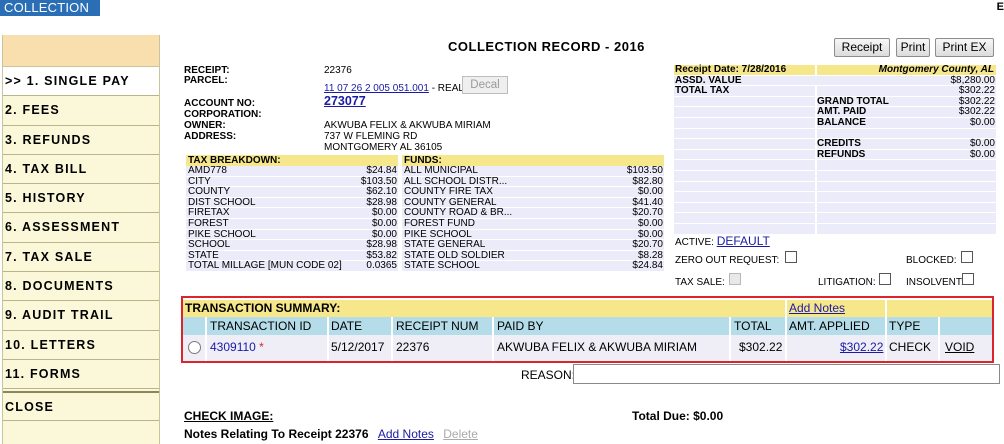 Image resolution: width=1004 pixels, height=444 pixels. What do you see at coordinates (413, 347) in the screenshot?
I see `transaction-receipt-num: 22376` at bounding box center [413, 347].